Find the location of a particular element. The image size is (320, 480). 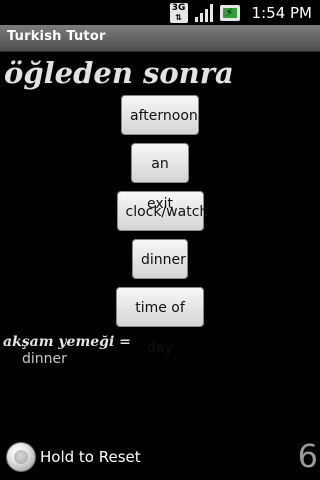

network-3g-icon: 3G ⇅ is located at coordinates (178, 13).